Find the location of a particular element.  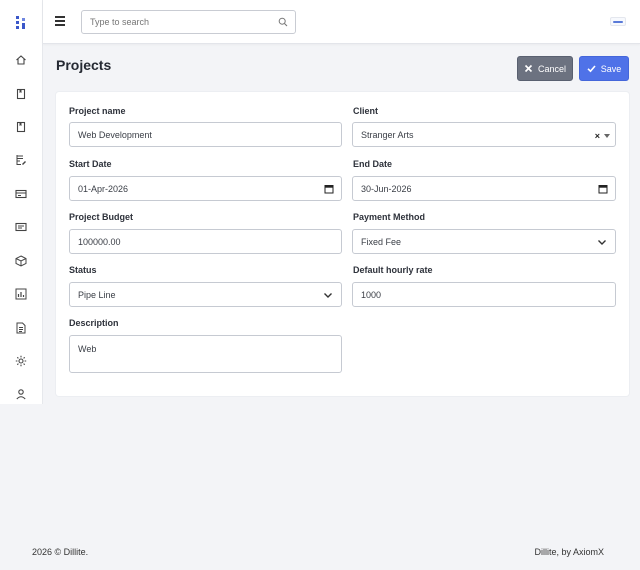

book-icon is located at coordinates (21, 94).